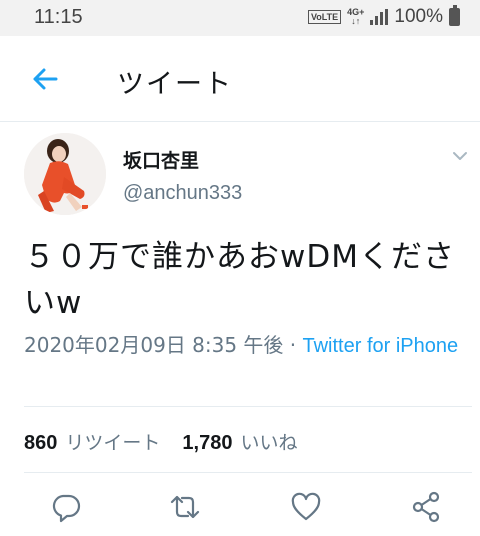 This screenshot has width=480, height=536. Describe the element at coordinates (379, 17) in the screenshot. I see `signal-icon` at that location.